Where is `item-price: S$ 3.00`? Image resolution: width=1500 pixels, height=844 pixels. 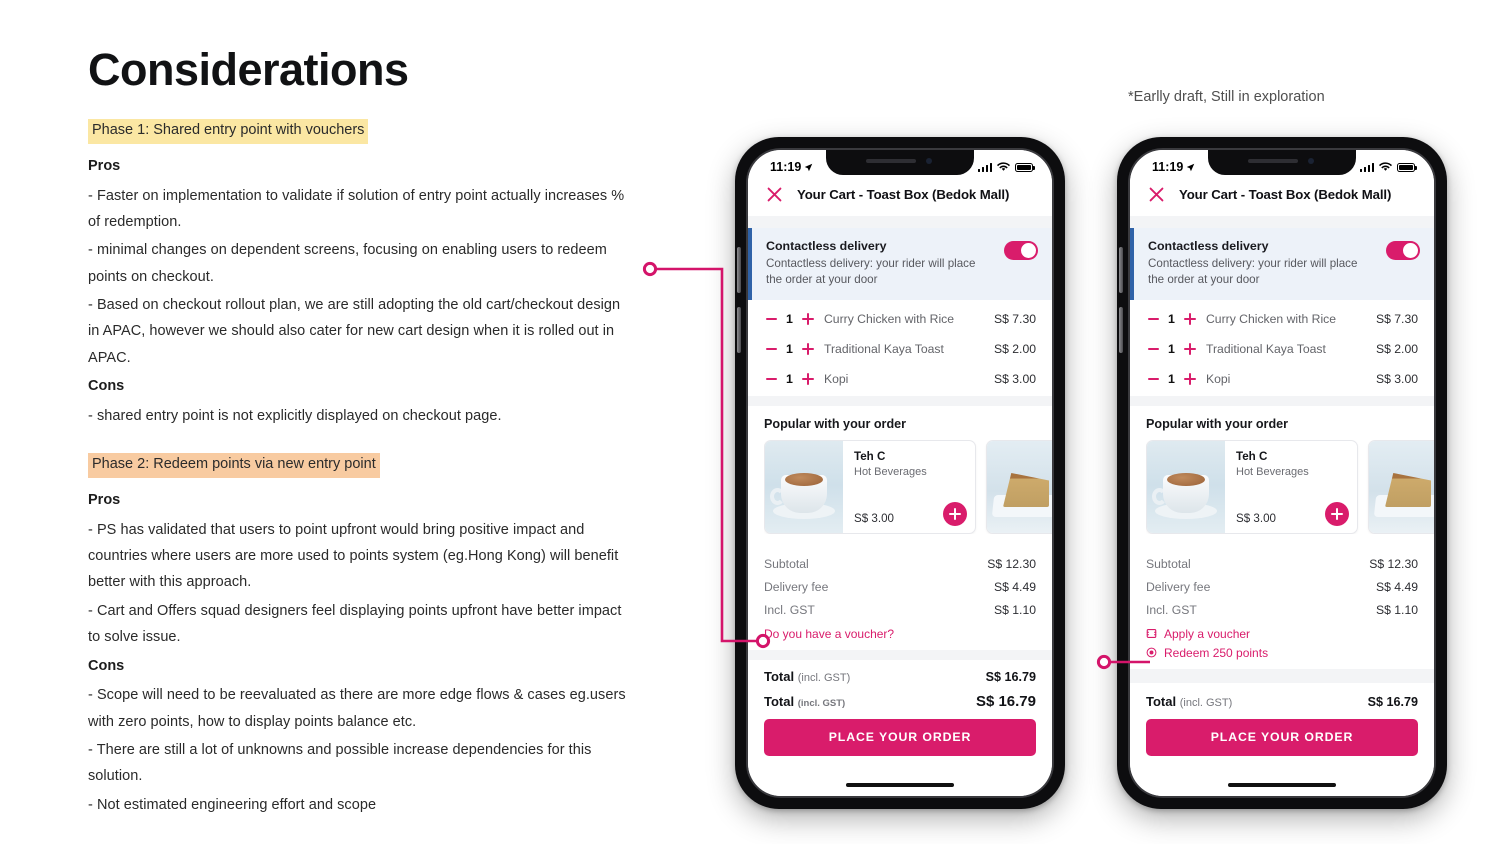 item-price: S$ 3.00 is located at coordinates (1014, 378).